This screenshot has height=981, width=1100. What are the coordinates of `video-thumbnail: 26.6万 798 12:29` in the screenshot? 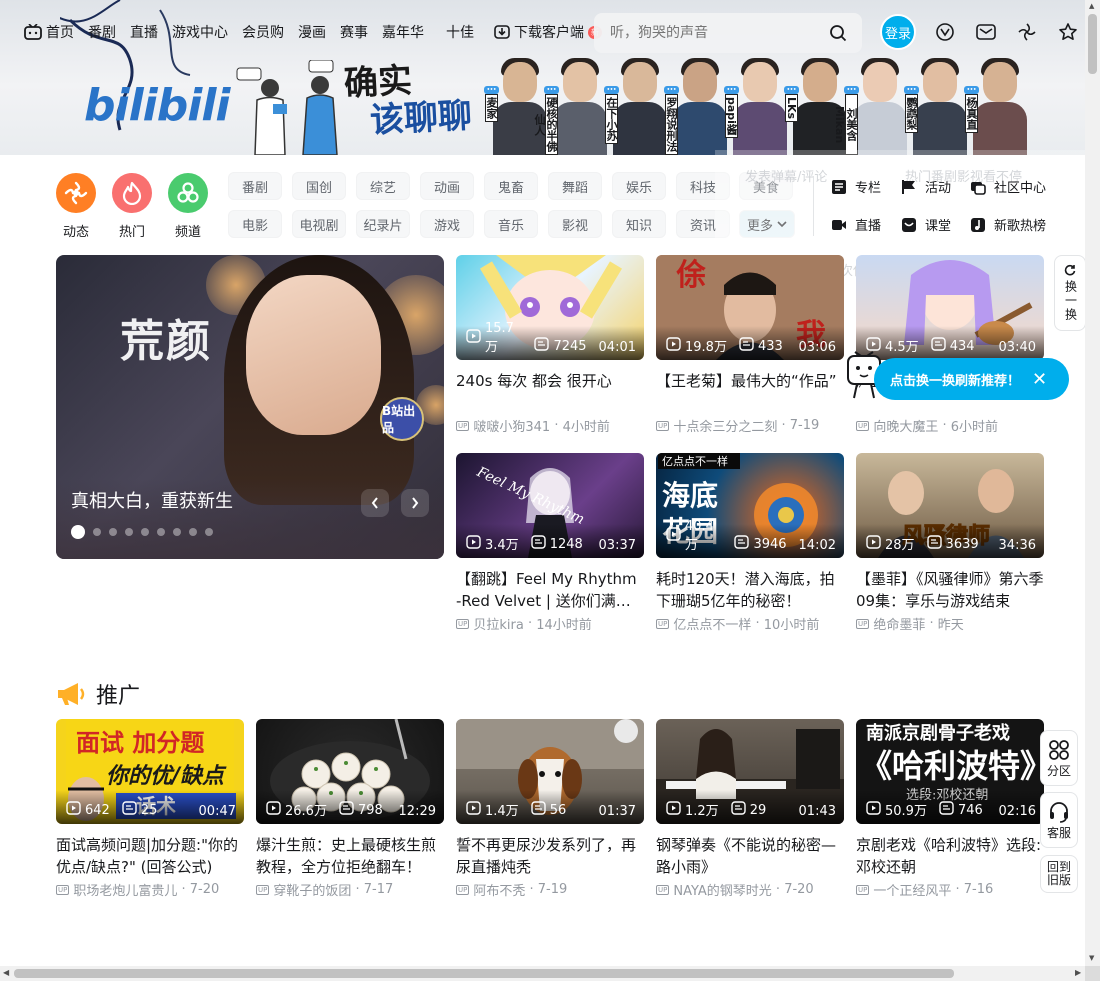 It's located at (350, 771).